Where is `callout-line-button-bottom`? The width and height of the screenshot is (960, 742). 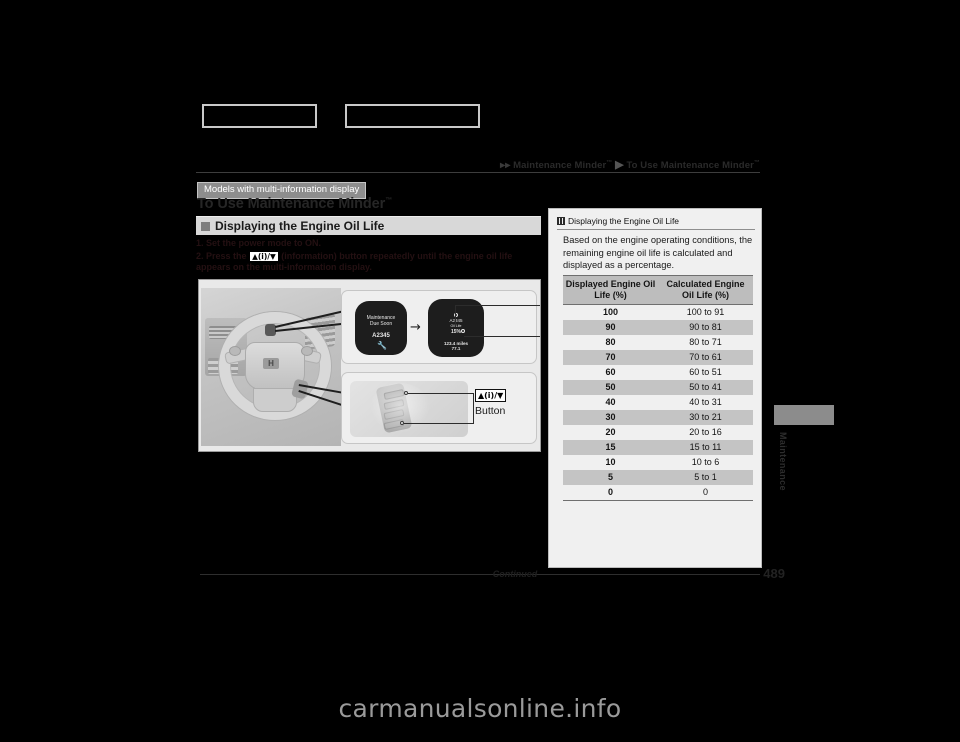 callout-line-button-bottom is located at coordinates (439, 423).